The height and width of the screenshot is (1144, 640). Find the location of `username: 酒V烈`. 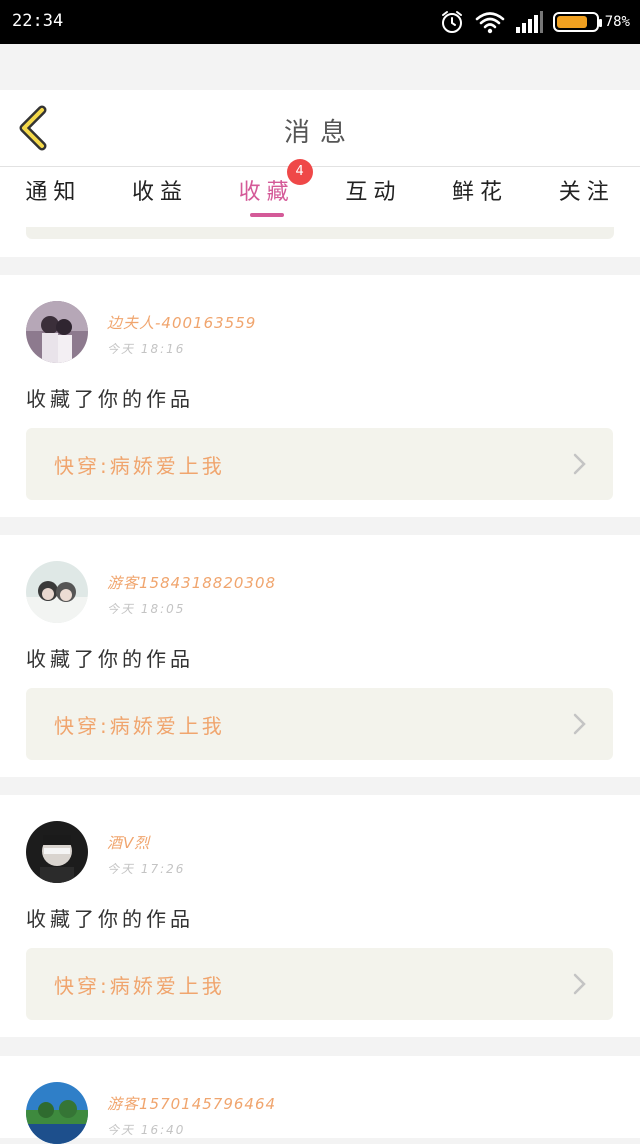

username: 酒V烈 is located at coordinates (128, 842).